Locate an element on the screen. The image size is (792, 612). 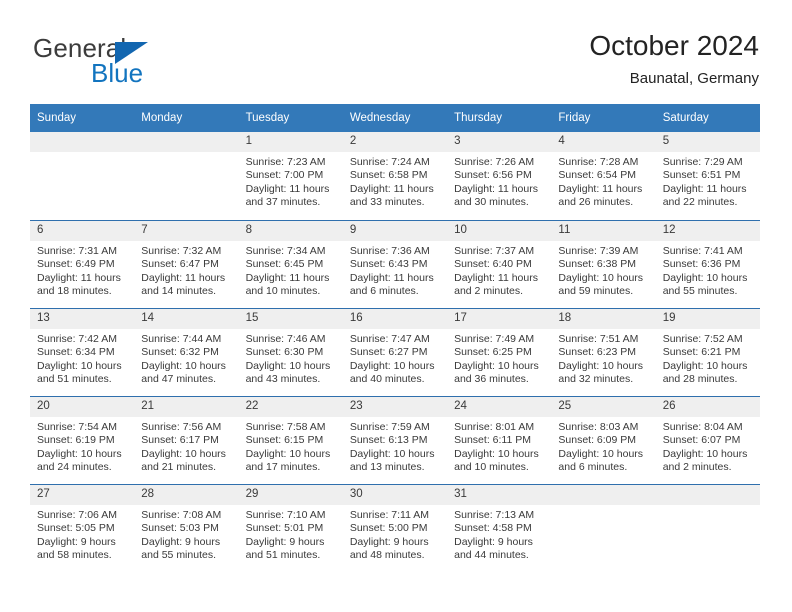
day-cell-empty is located at coordinates (82, 176).